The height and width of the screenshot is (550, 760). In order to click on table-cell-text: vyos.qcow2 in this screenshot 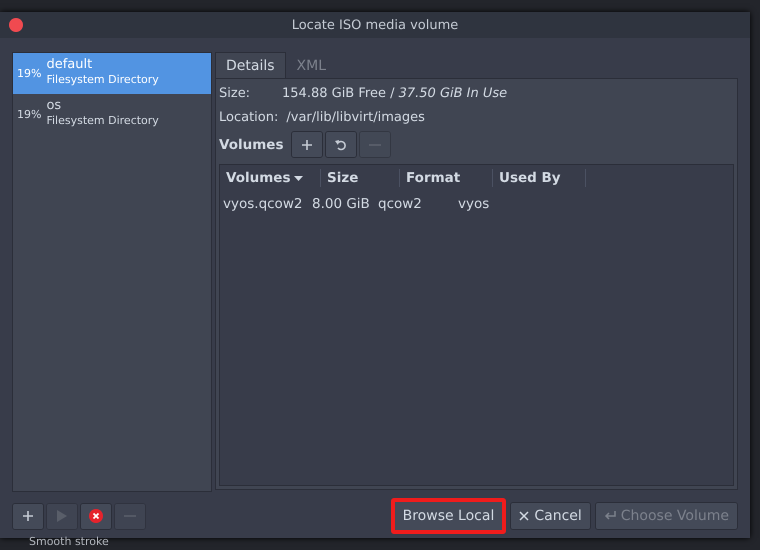, I will do `click(263, 204)`.